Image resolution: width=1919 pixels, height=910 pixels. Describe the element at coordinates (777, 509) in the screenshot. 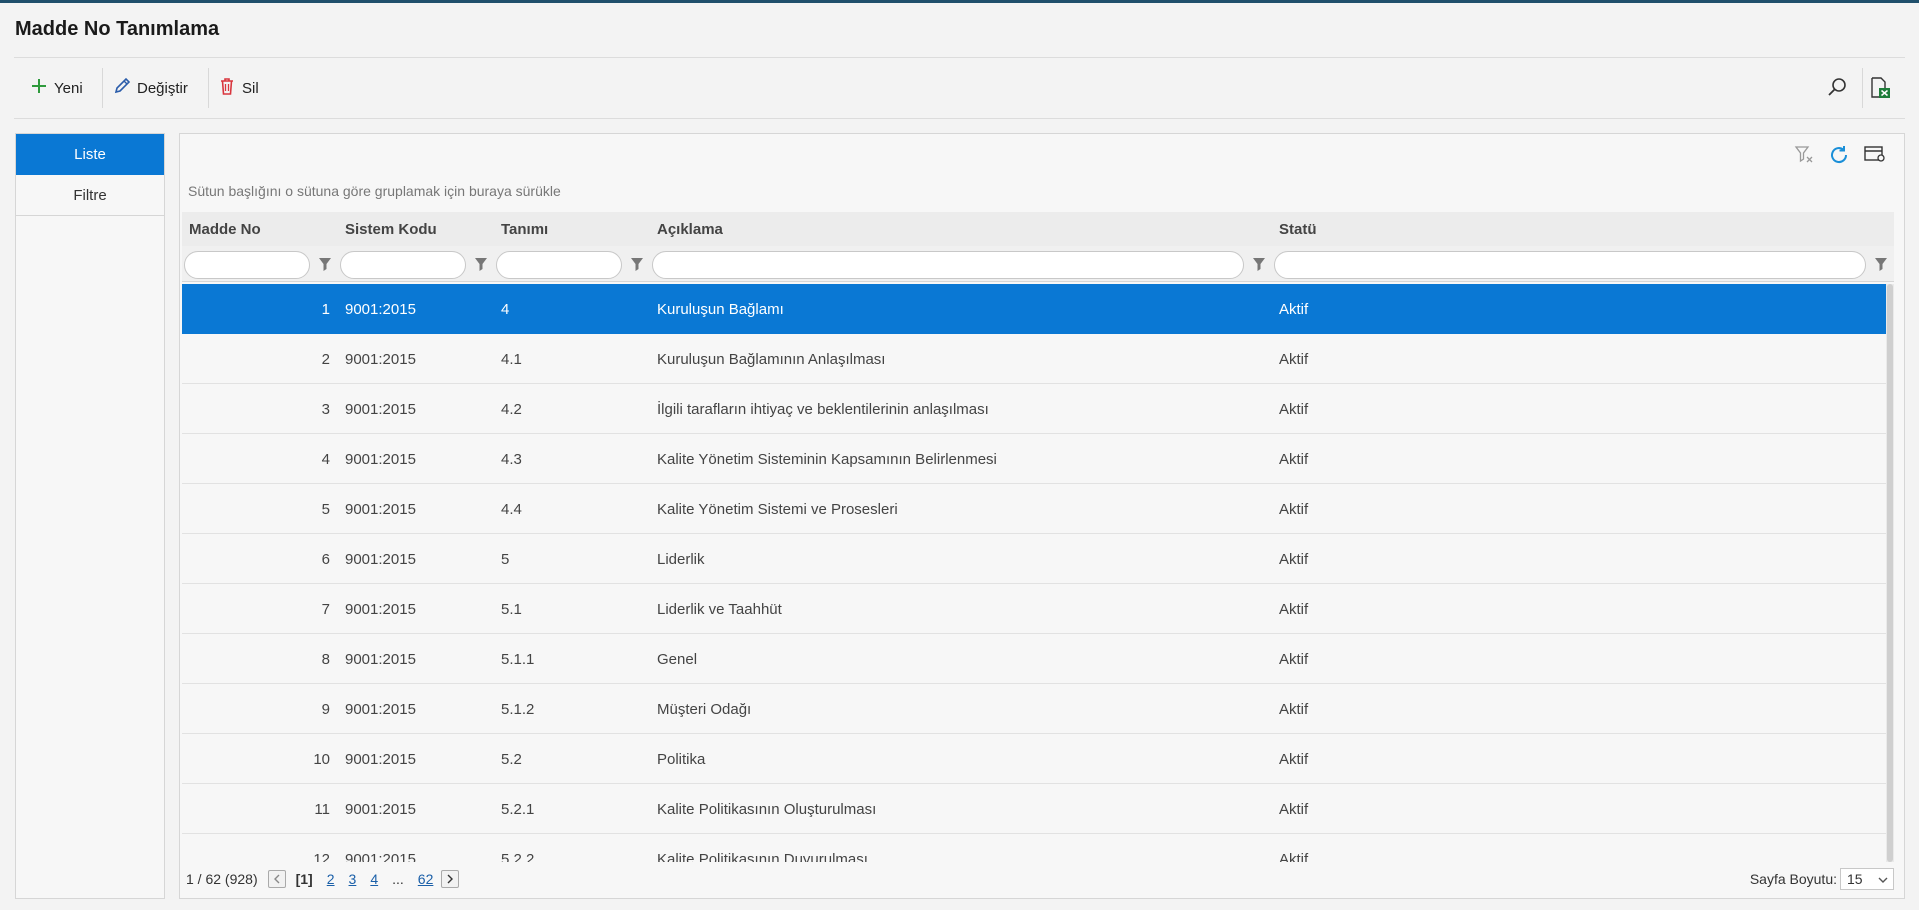

I see `cell-aciklama: Kalite Yönetim Sistemi ve Prosesleri` at that location.